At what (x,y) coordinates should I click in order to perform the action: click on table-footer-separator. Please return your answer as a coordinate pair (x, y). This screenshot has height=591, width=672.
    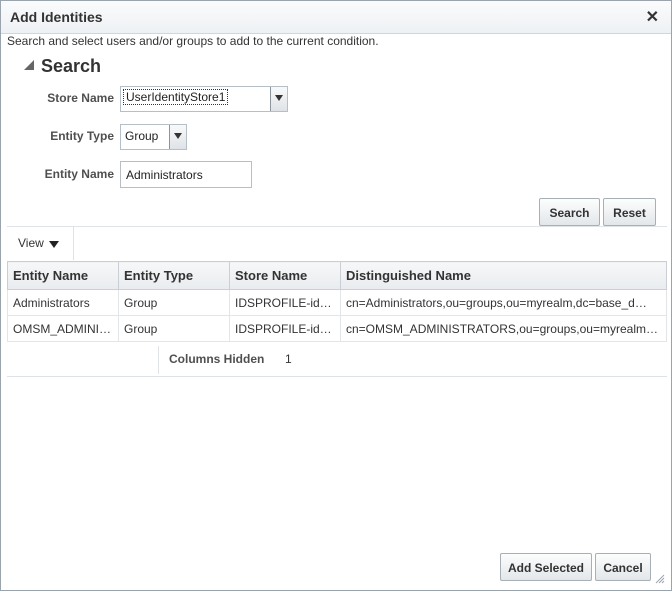
    Looking at the image, I should click on (337, 376).